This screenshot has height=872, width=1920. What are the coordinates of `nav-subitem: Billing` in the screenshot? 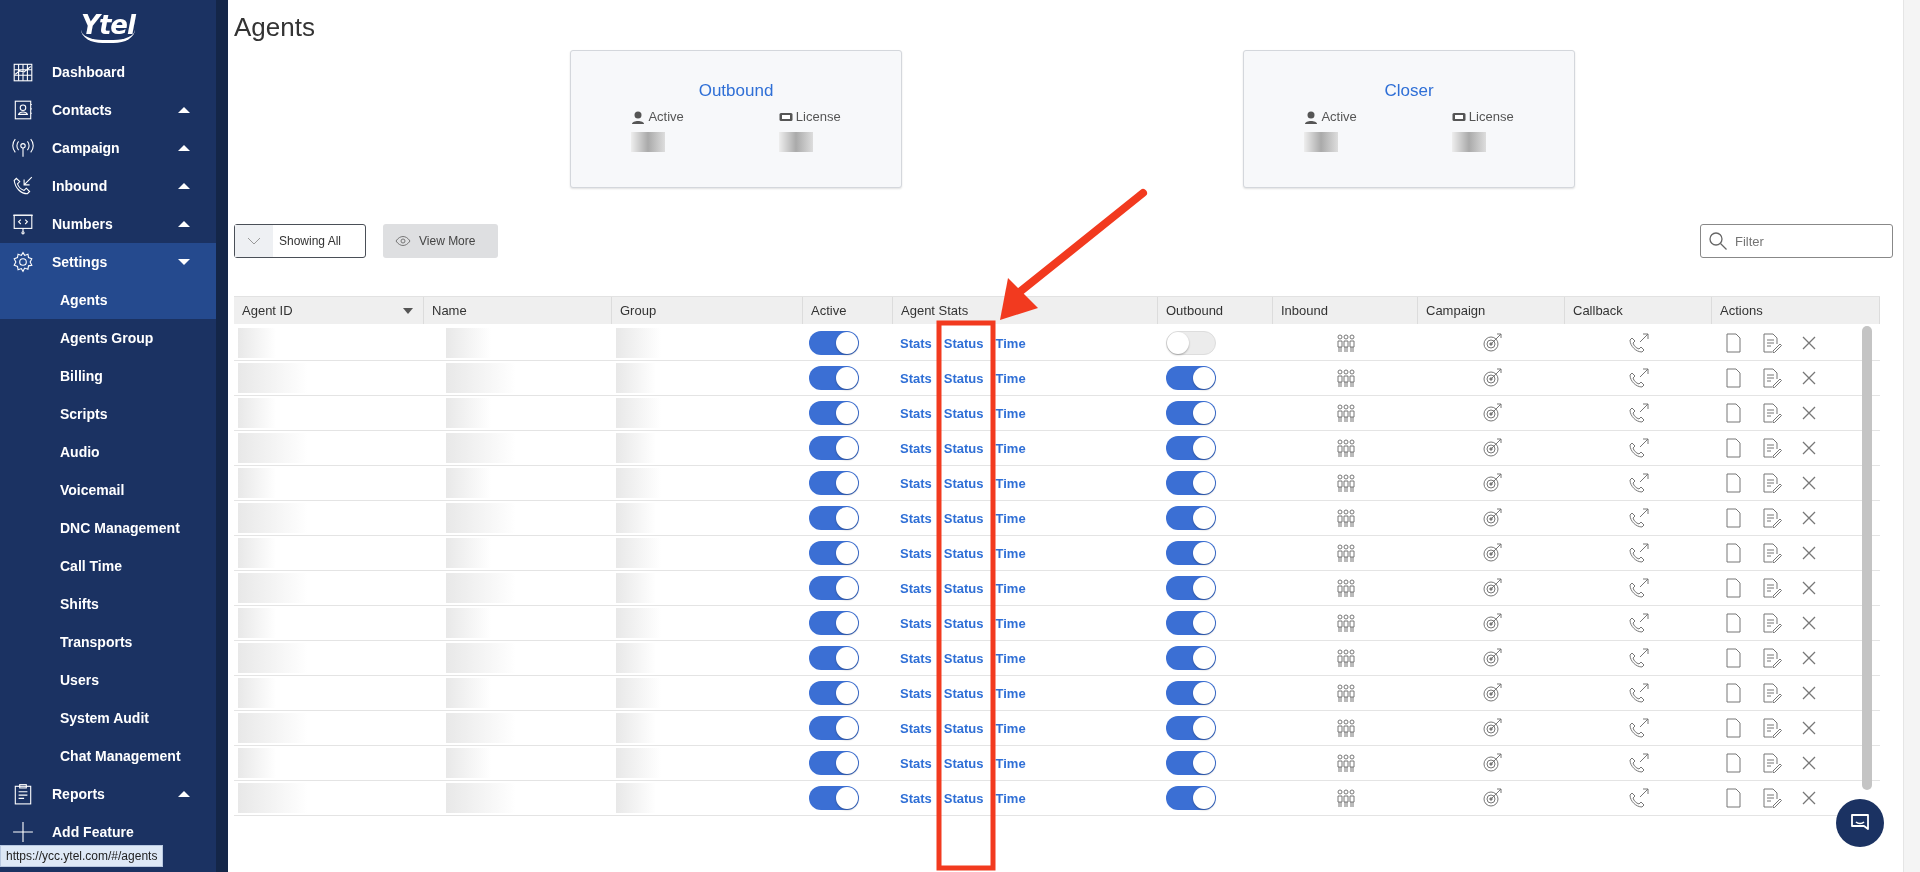 It's located at (108, 376).